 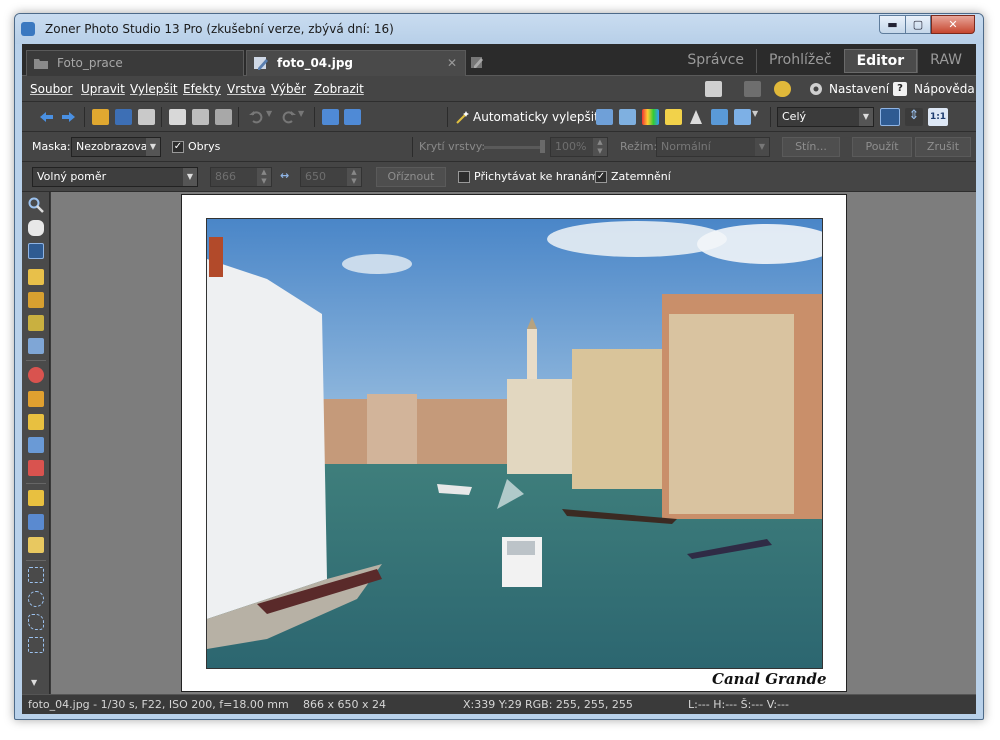 What do you see at coordinates (892, 24) in the screenshot?
I see `minimize-button: ▬` at bounding box center [892, 24].